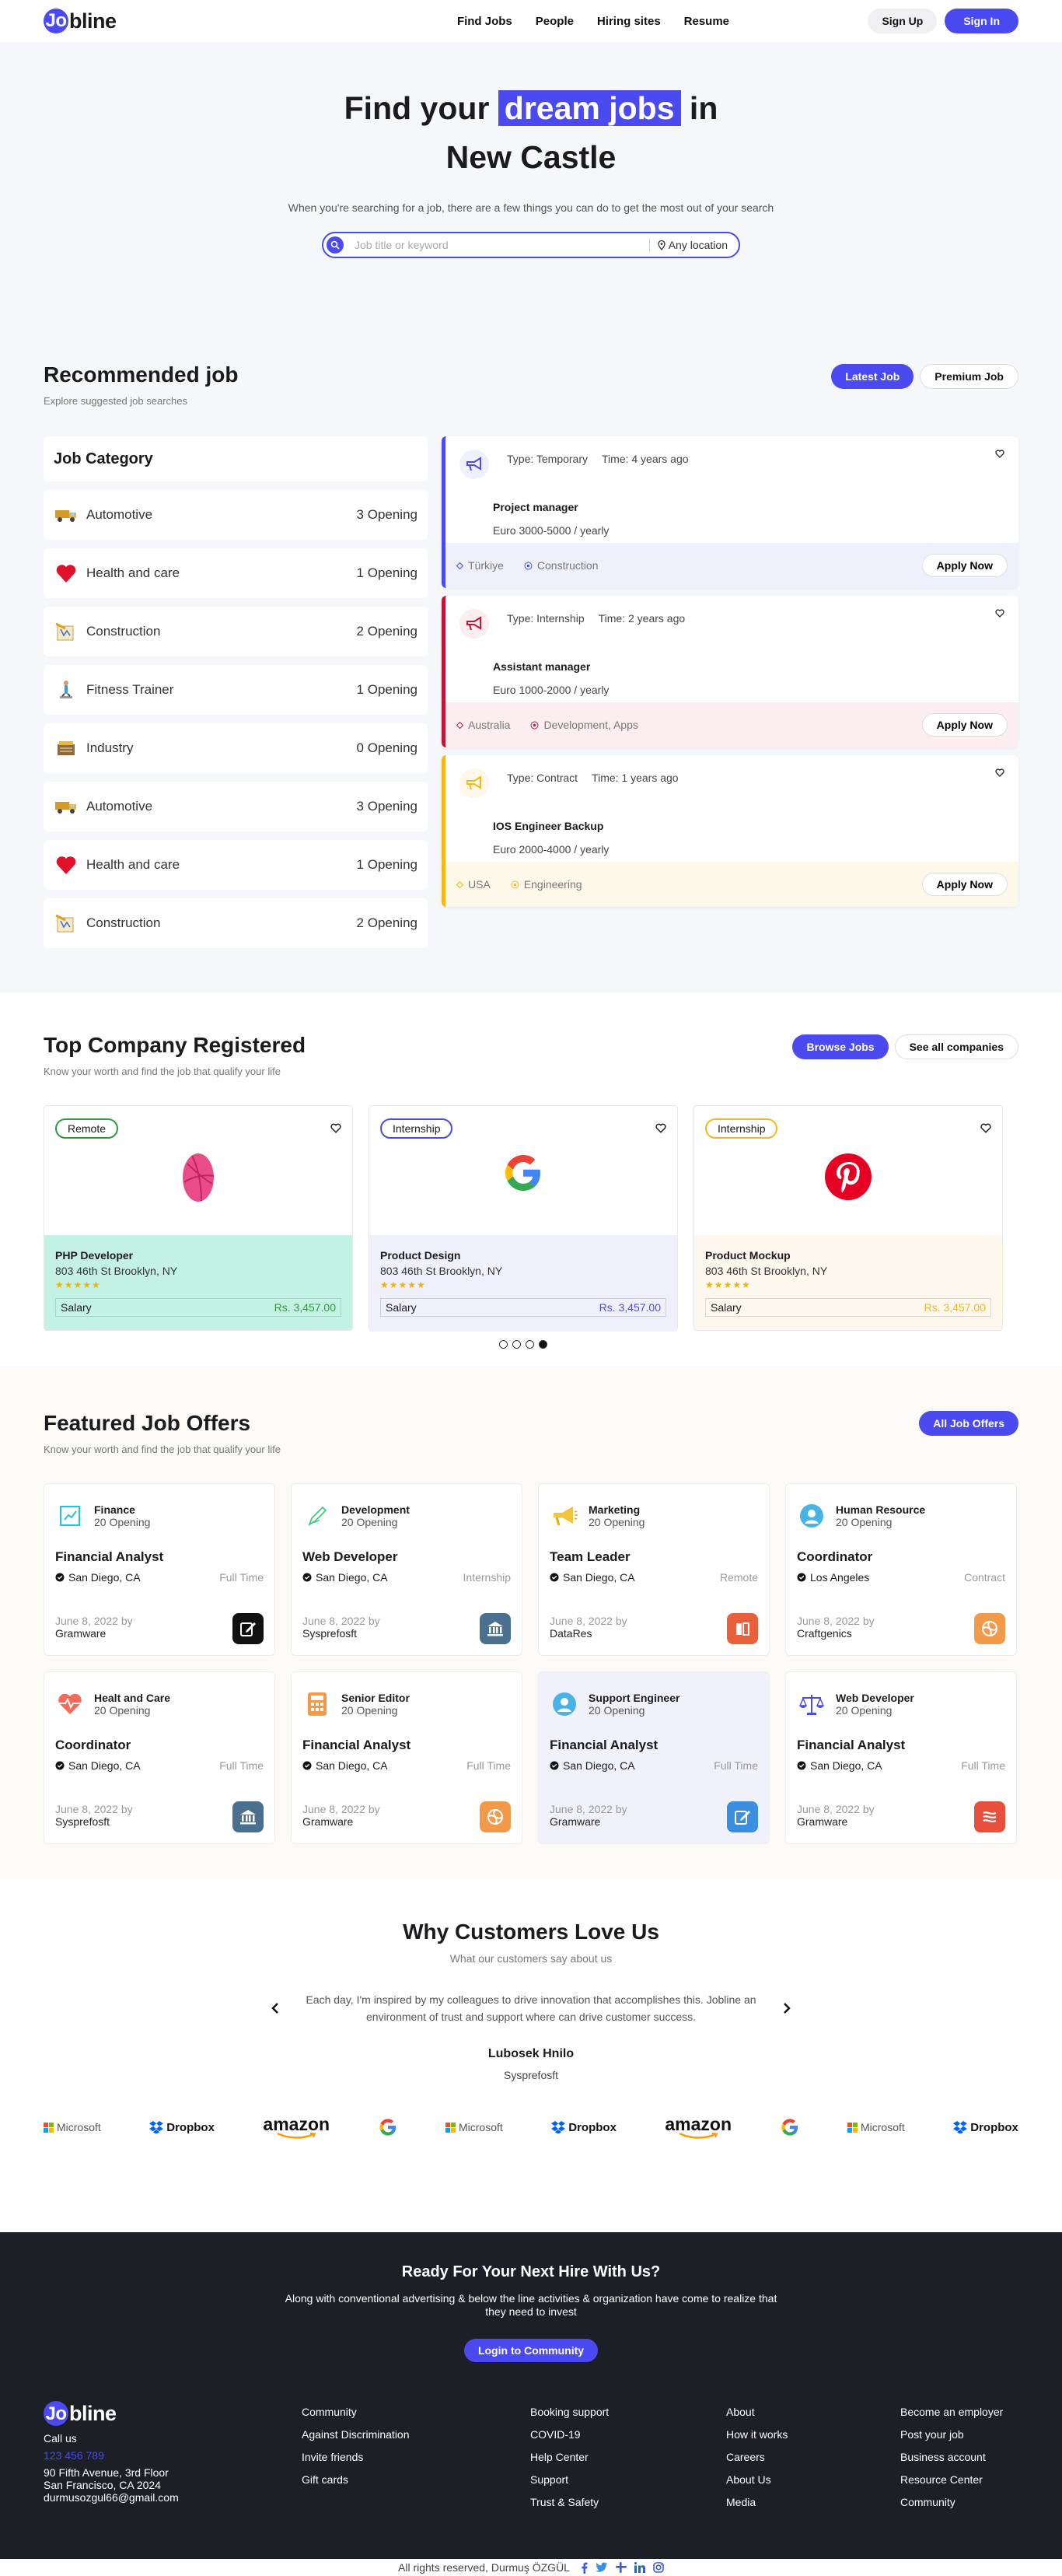 The image size is (1062, 2576). What do you see at coordinates (601, 2568) in the screenshot?
I see `twitter-icon` at bounding box center [601, 2568].